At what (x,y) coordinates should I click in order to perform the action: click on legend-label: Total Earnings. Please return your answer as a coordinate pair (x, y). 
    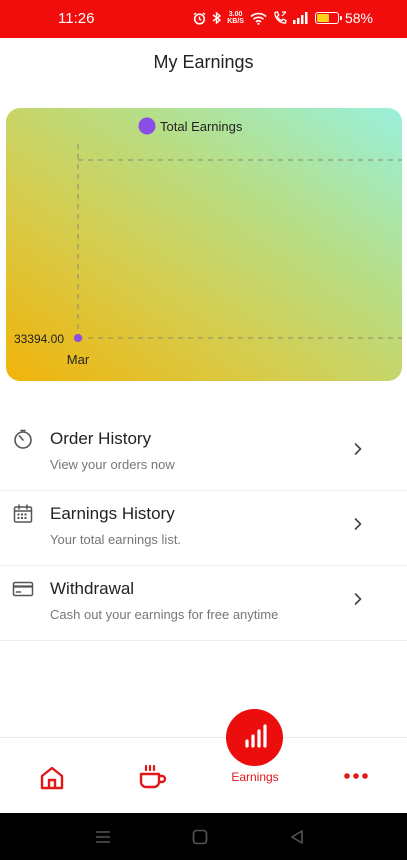
    Looking at the image, I should click on (201, 126).